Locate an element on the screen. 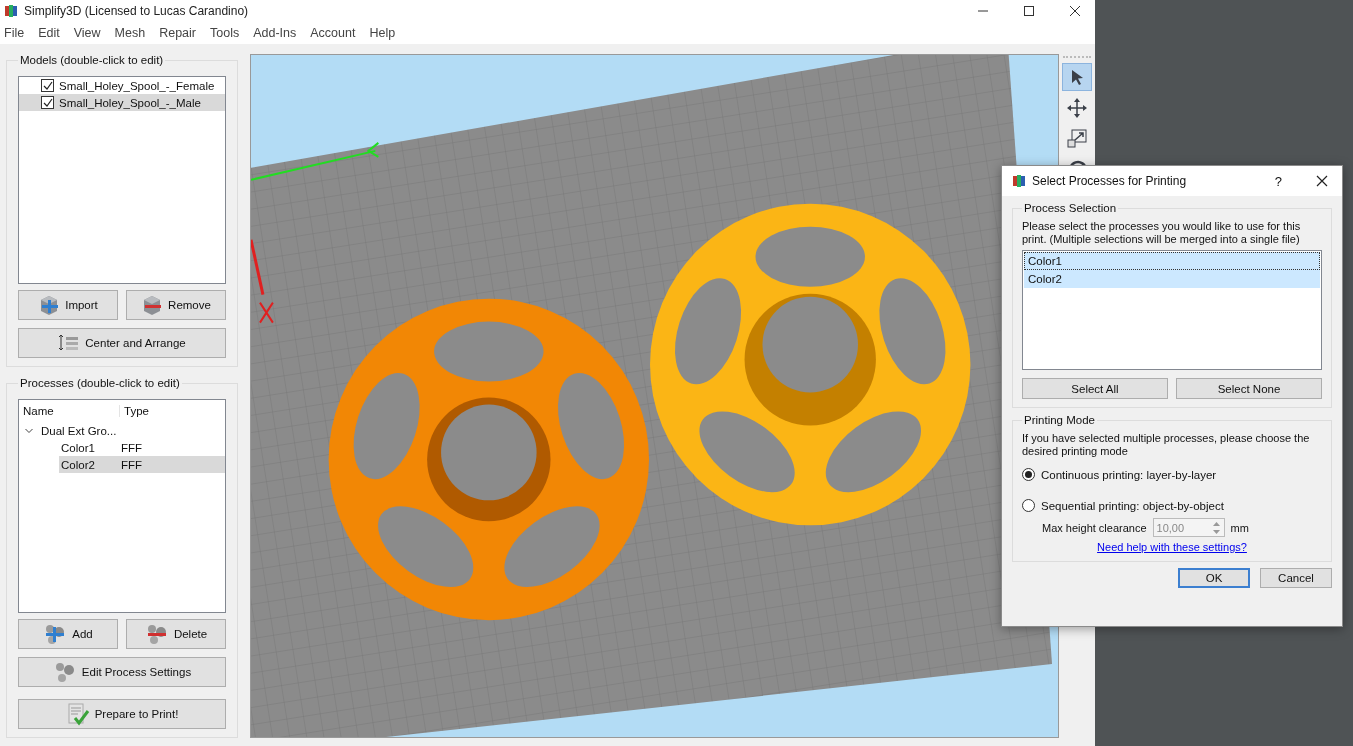 This screenshot has width=1353, height=746. model-item: Small_Holey_Spool_-_Male is located at coordinates (122, 102).